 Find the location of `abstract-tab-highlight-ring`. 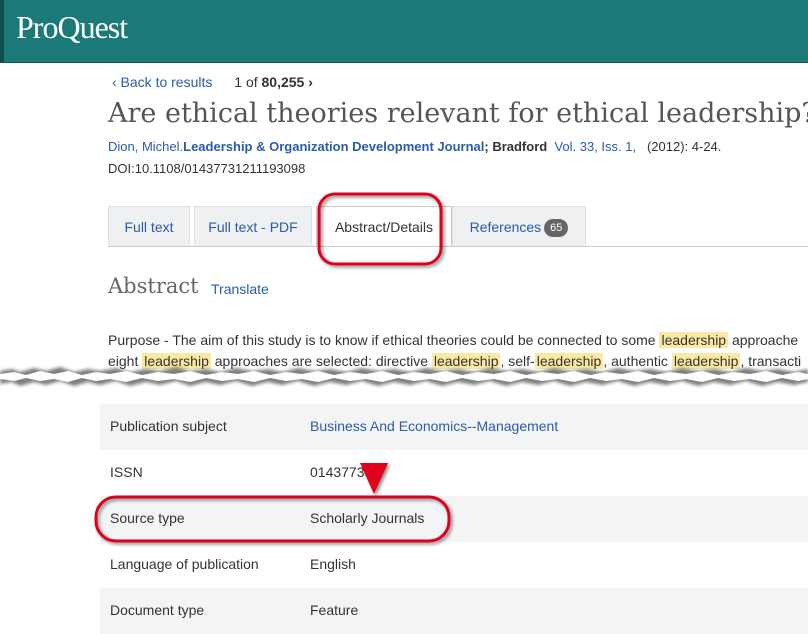

abstract-tab-highlight-ring is located at coordinates (380, 229).